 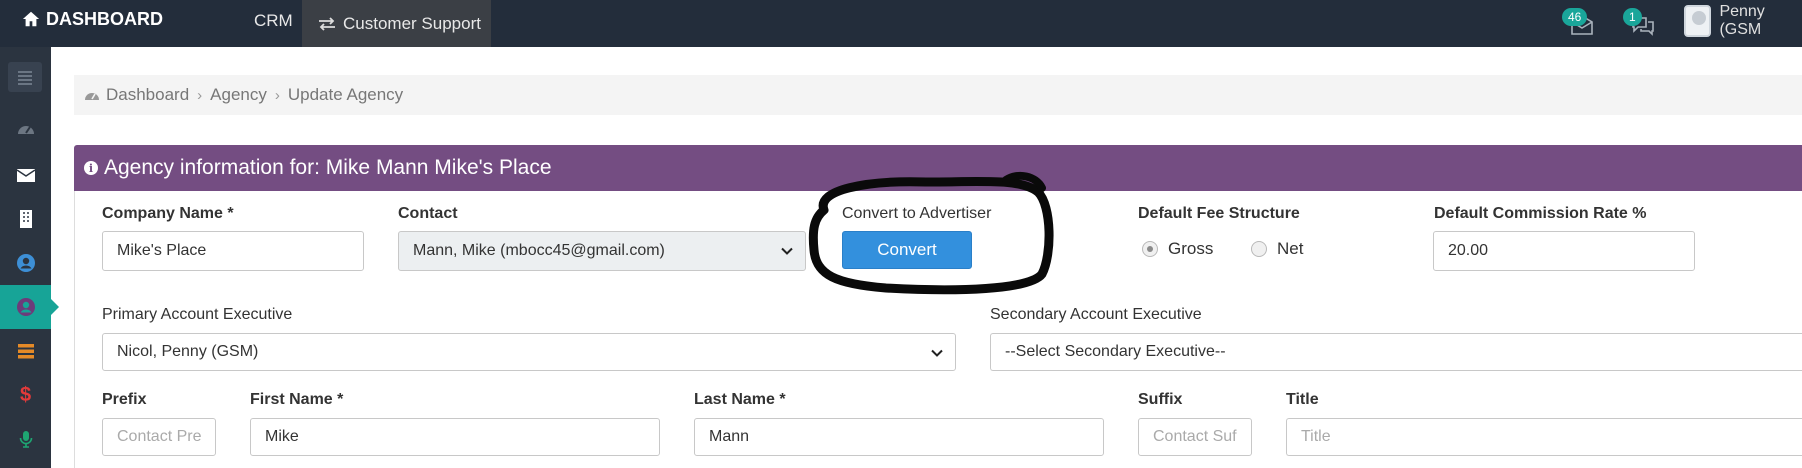 I want to click on dollar-icon: $, so click(x=25, y=394).